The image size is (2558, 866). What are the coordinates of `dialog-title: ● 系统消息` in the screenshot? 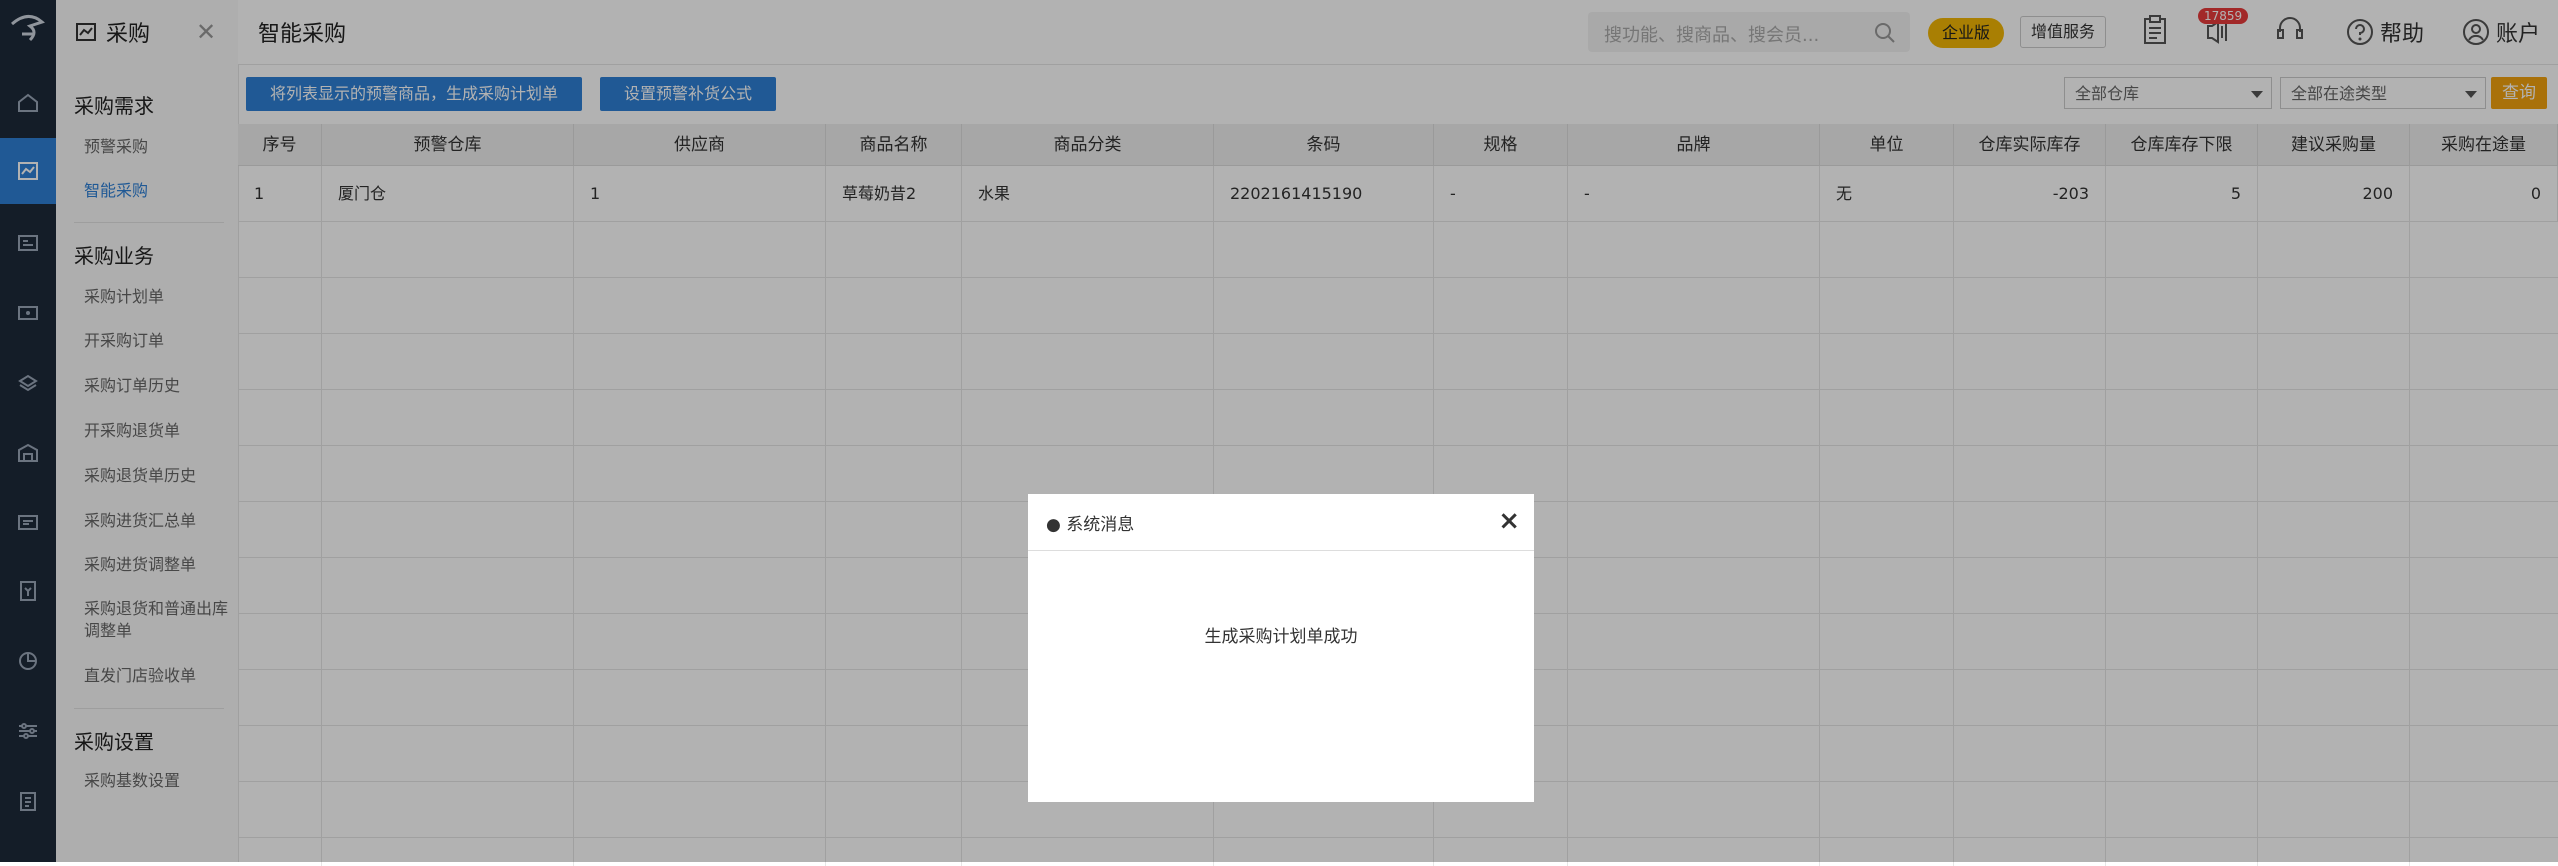 It's located at (1090, 525).